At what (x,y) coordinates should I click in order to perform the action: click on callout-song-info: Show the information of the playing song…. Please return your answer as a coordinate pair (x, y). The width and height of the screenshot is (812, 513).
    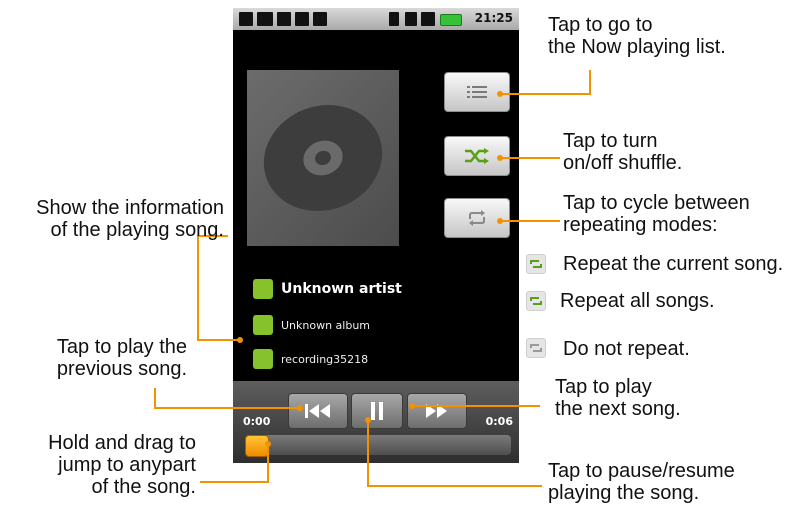
    Looking at the image, I should click on (130, 219).